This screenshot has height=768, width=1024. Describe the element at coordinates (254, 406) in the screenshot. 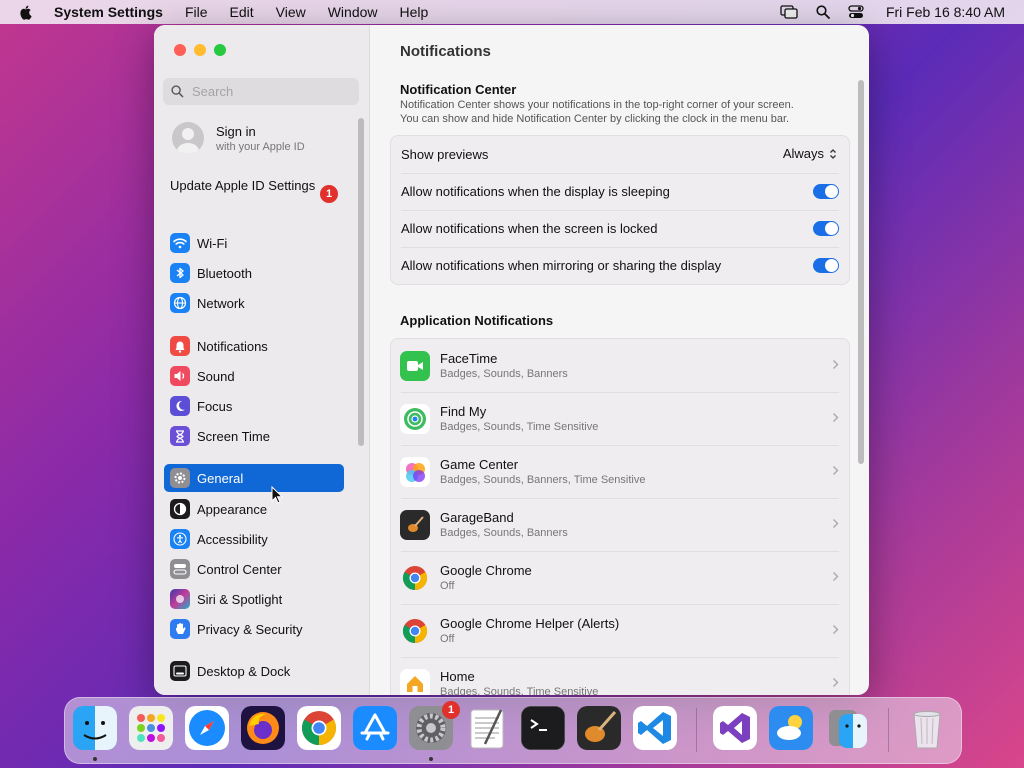

I see `sidebar-item-focus: Focus` at that location.